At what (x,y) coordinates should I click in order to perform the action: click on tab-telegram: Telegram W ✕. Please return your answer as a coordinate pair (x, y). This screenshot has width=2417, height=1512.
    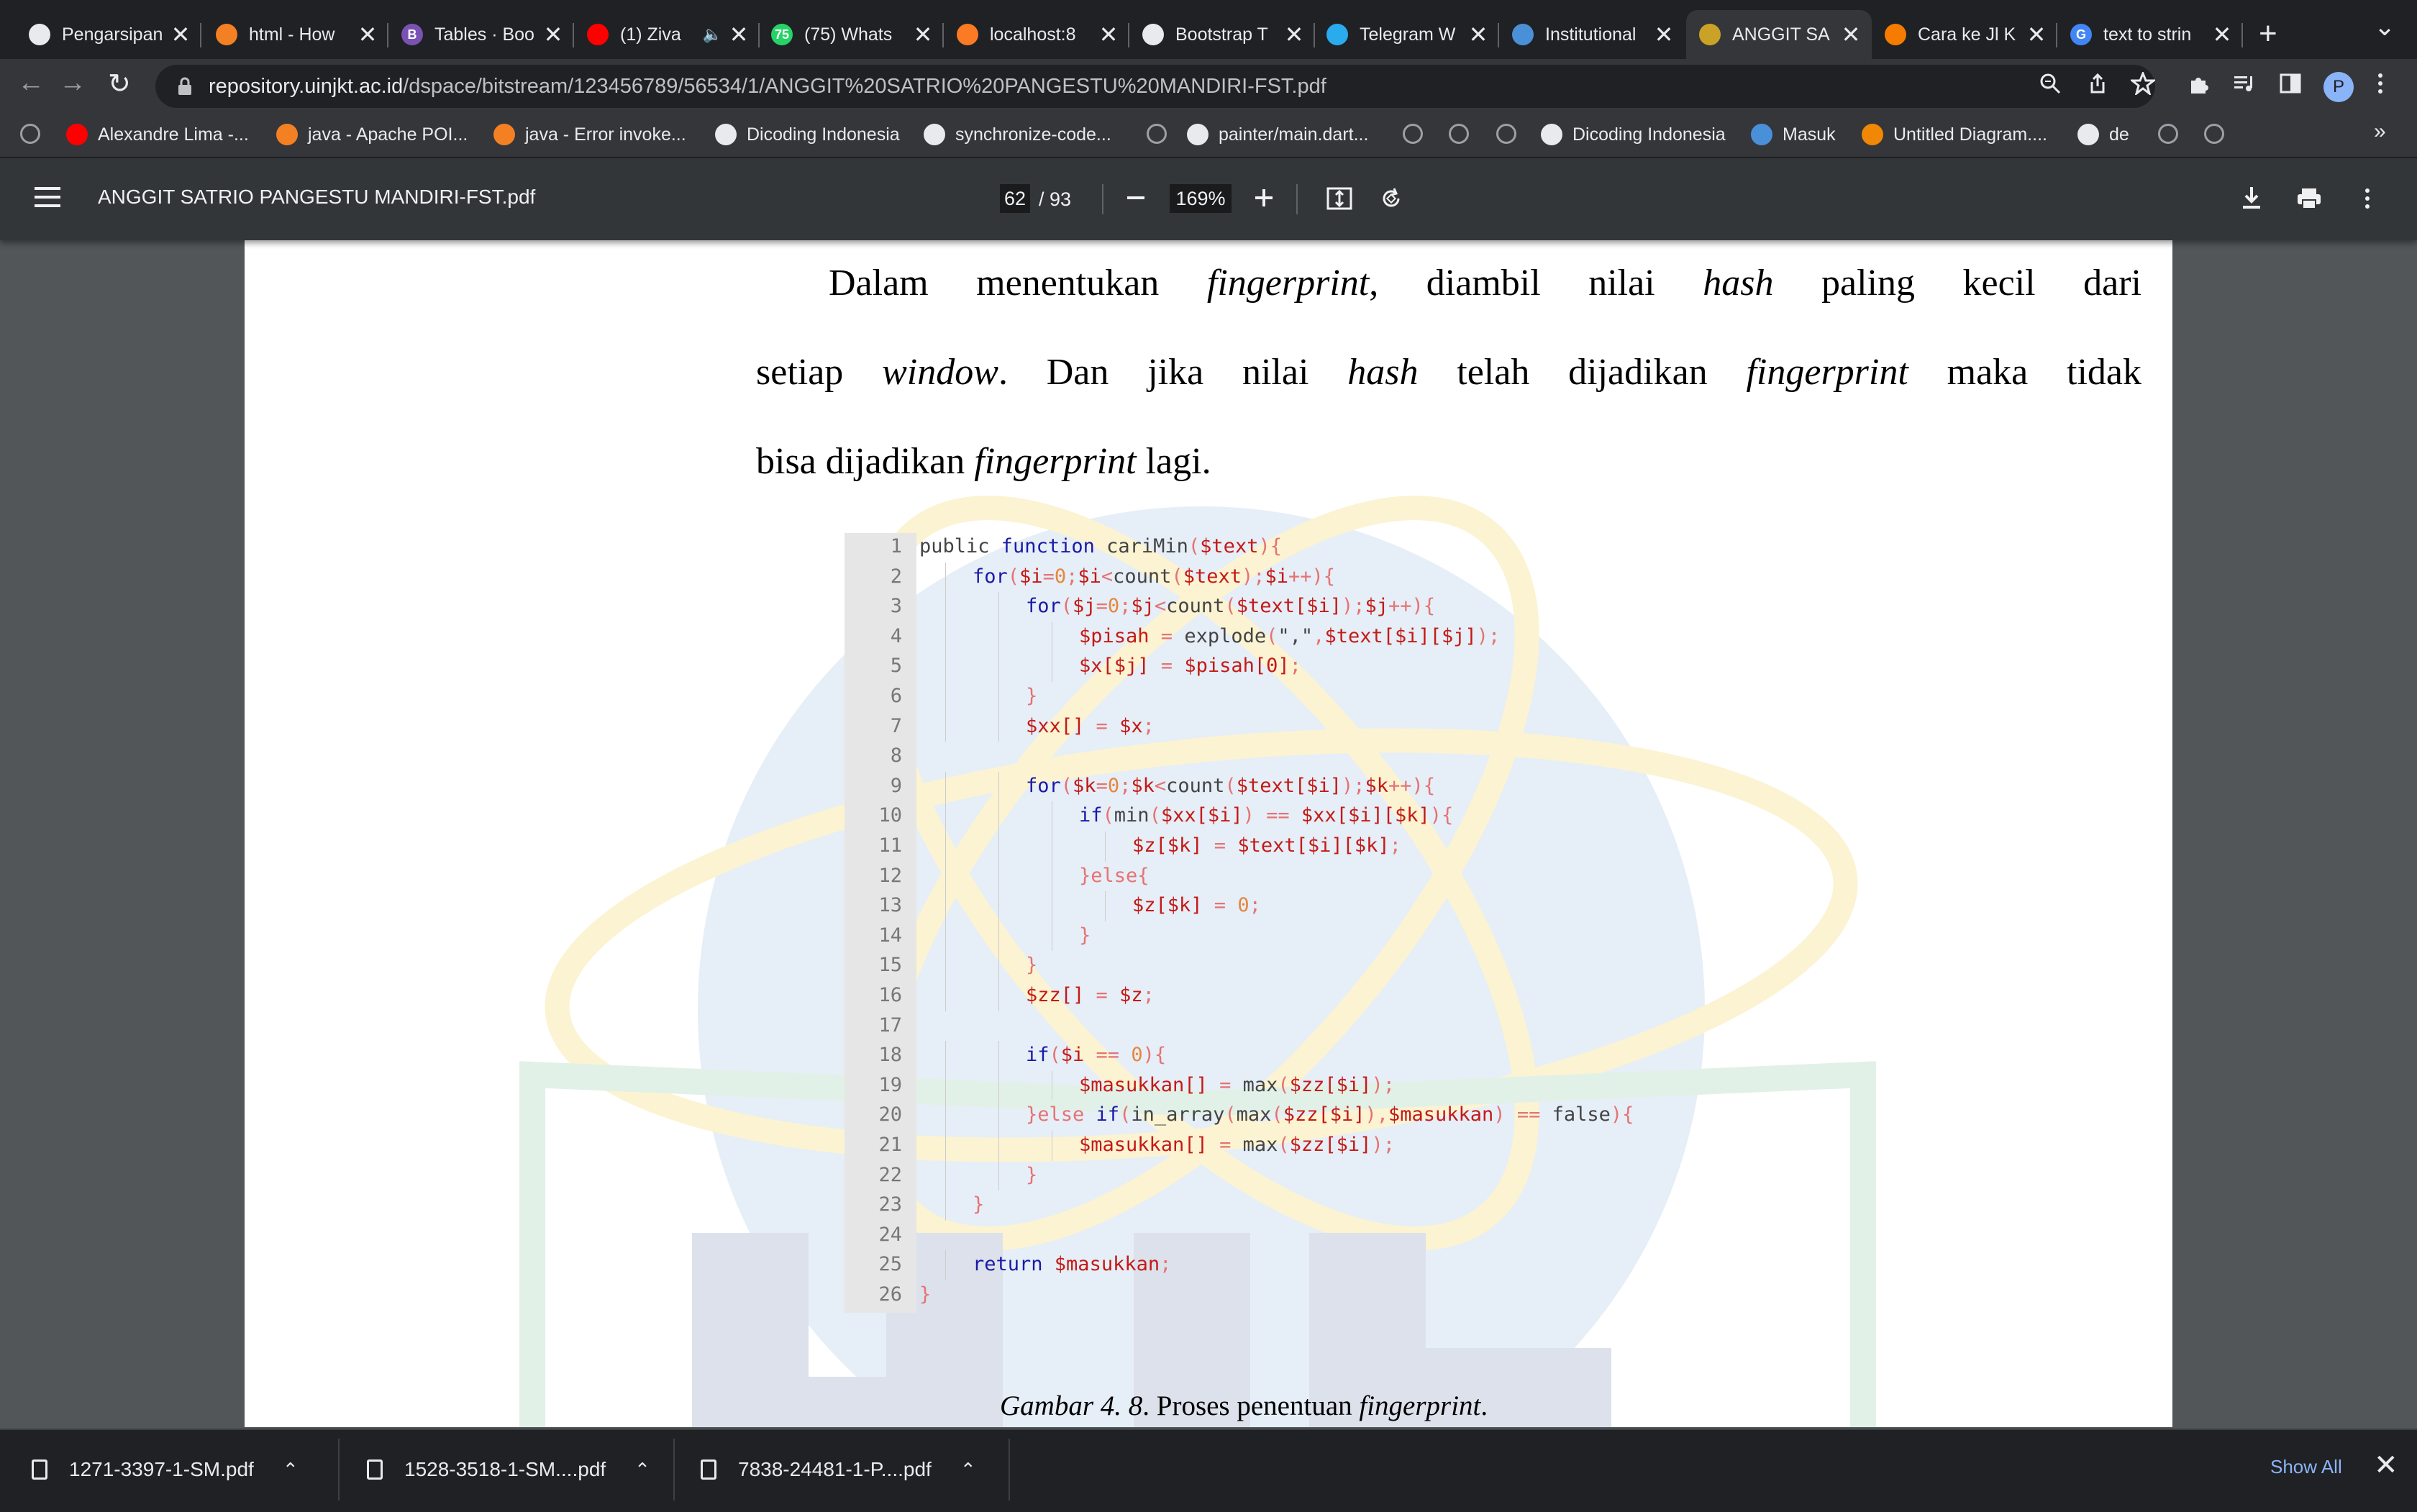
    Looking at the image, I should click on (1406, 34).